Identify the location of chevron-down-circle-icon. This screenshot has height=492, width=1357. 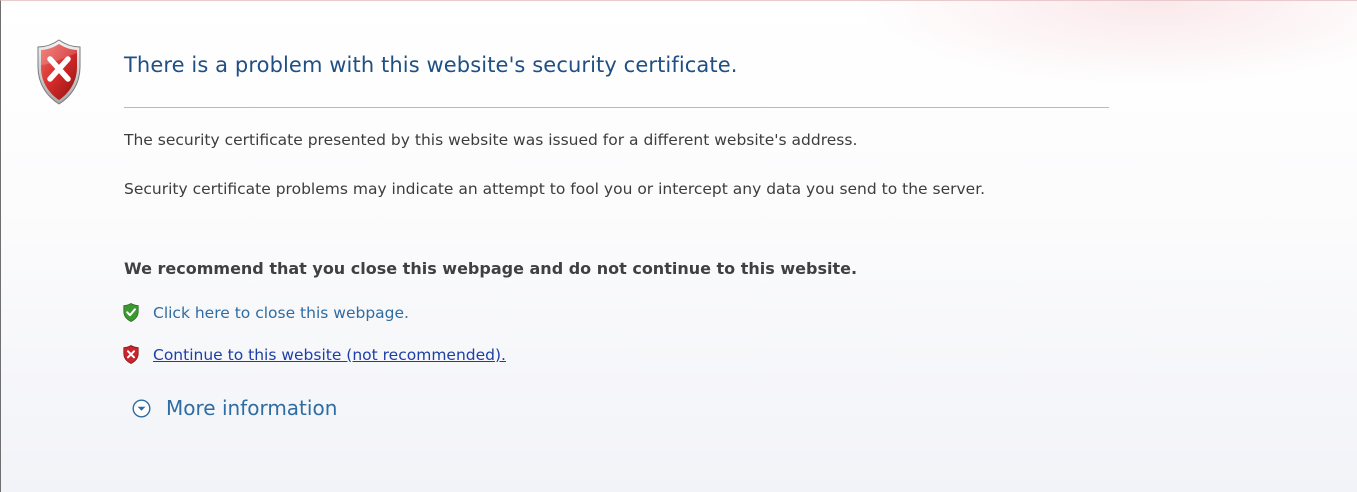
(141, 408).